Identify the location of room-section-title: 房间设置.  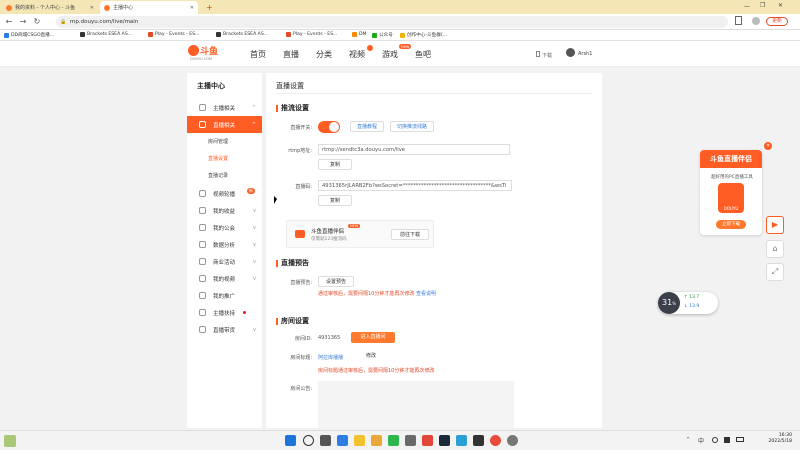
(292, 321).